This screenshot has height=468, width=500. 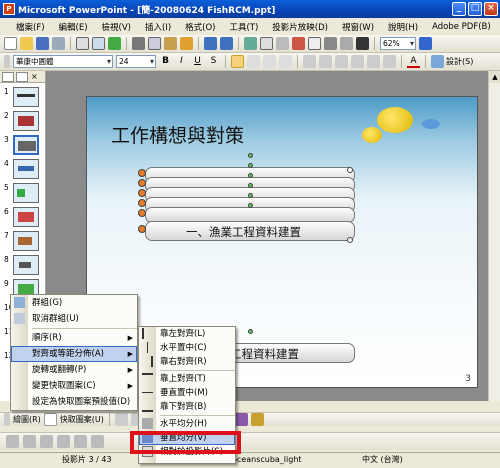 What do you see at coordinates (494, 236) in the screenshot?
I see `vertical-scrollbar: ▲` at bounding box center [494, 236].